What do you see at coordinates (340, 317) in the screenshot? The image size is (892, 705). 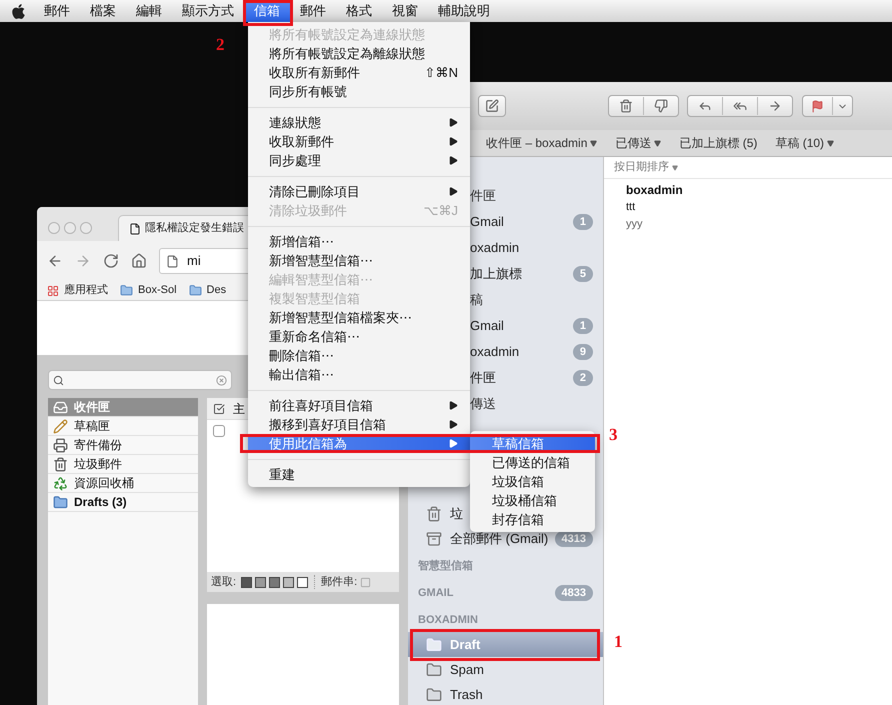 I see `menu-item-label: 新增智慧型信箱檔案夾⋯` at bounding box center [340, 317].